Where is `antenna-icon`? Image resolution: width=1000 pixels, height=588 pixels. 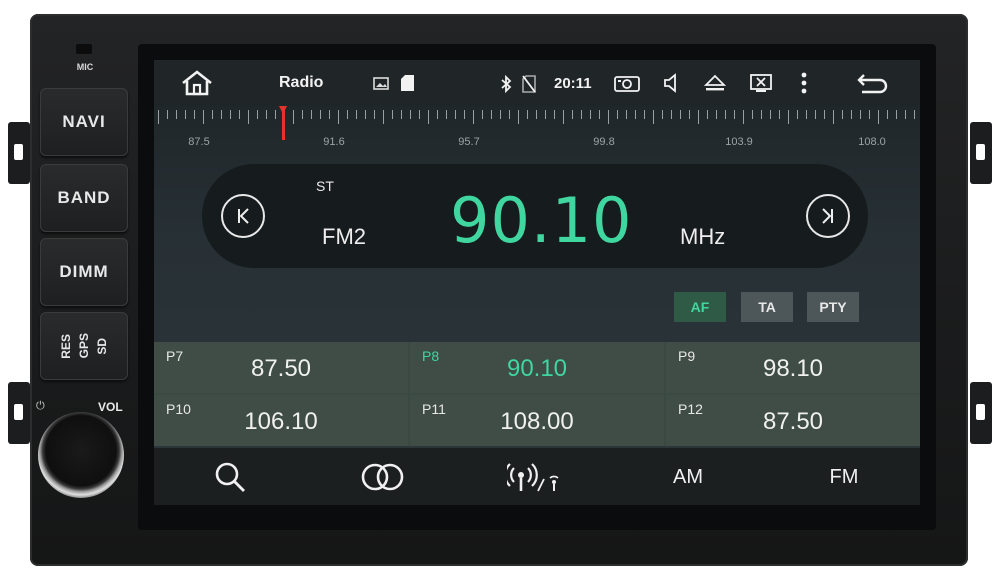 antenna-icon is located at coordinates (533, 477).